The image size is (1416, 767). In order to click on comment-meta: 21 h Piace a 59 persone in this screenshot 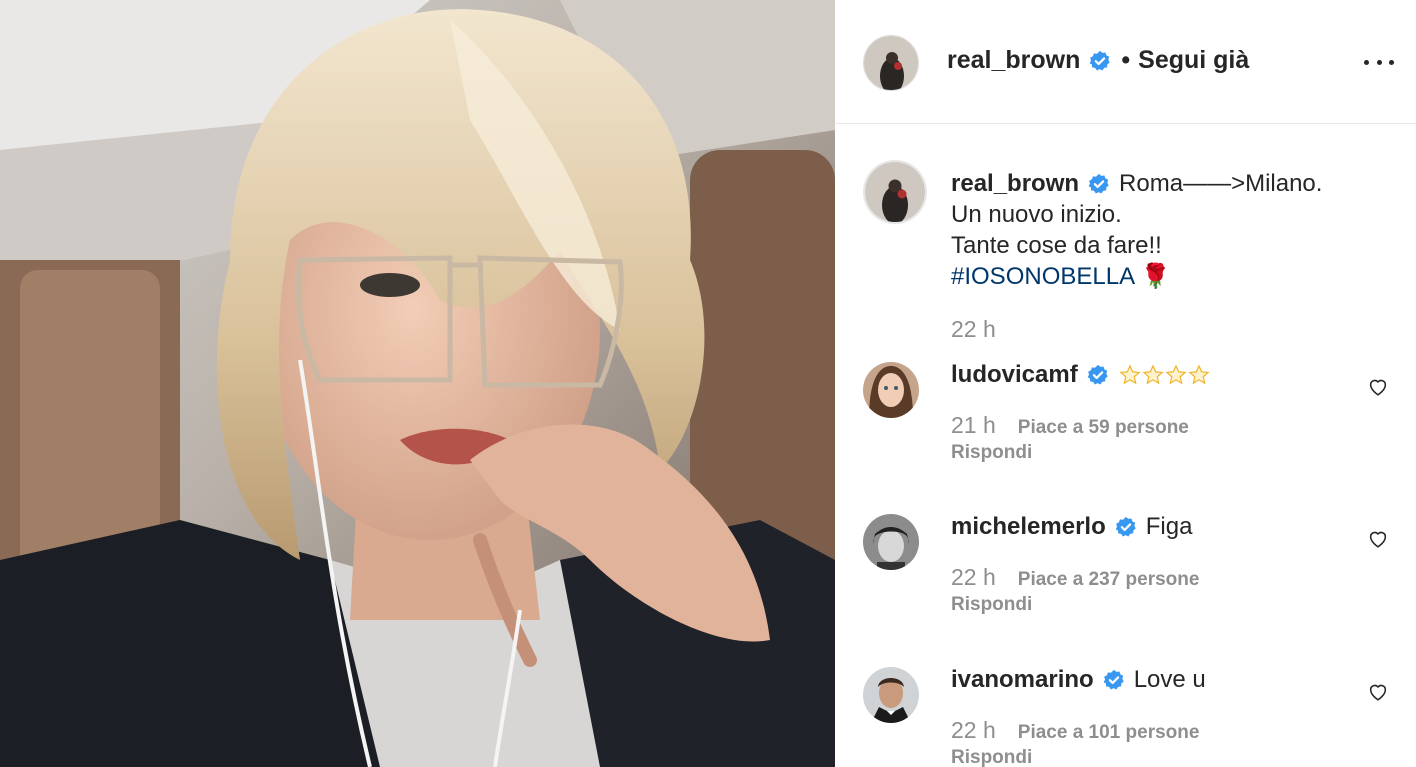, I will do `click(1070, 425)`.